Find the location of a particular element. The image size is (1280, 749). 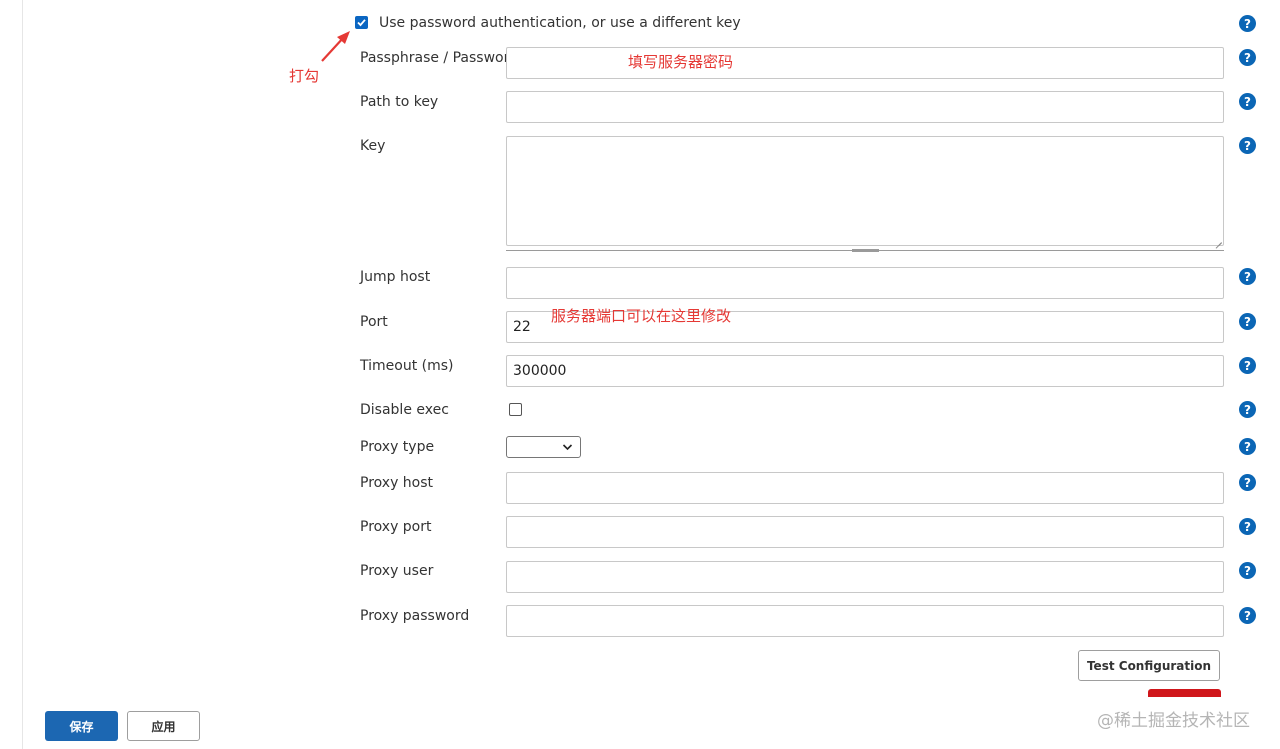

path-to-key-input is located at coordinates (865, 107).